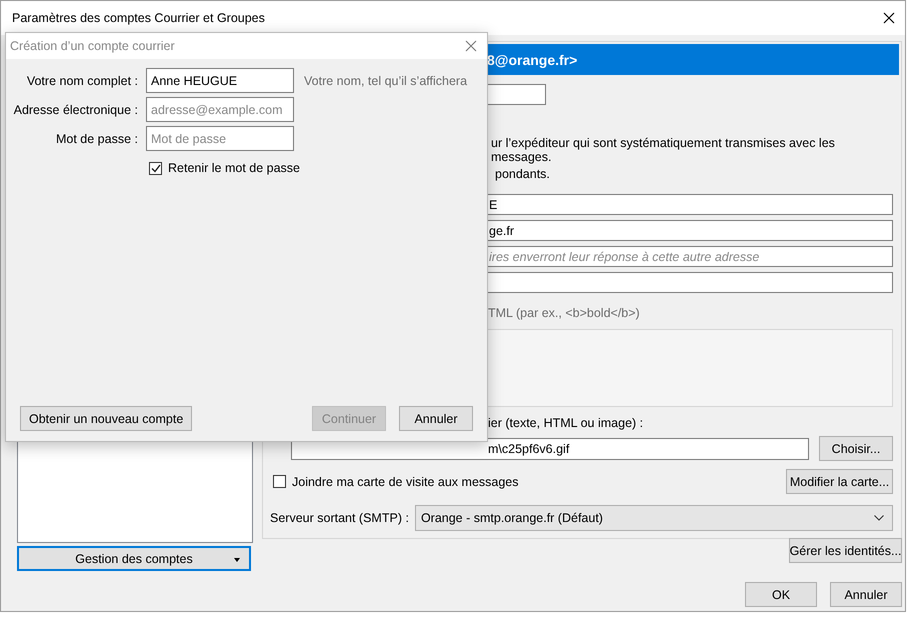  What do you see at coordinates (395, 481) in the screenshot?
I see `vcard-checkbox: Joindre ma carte de visite aux messages` at bounding box center [395, 481].